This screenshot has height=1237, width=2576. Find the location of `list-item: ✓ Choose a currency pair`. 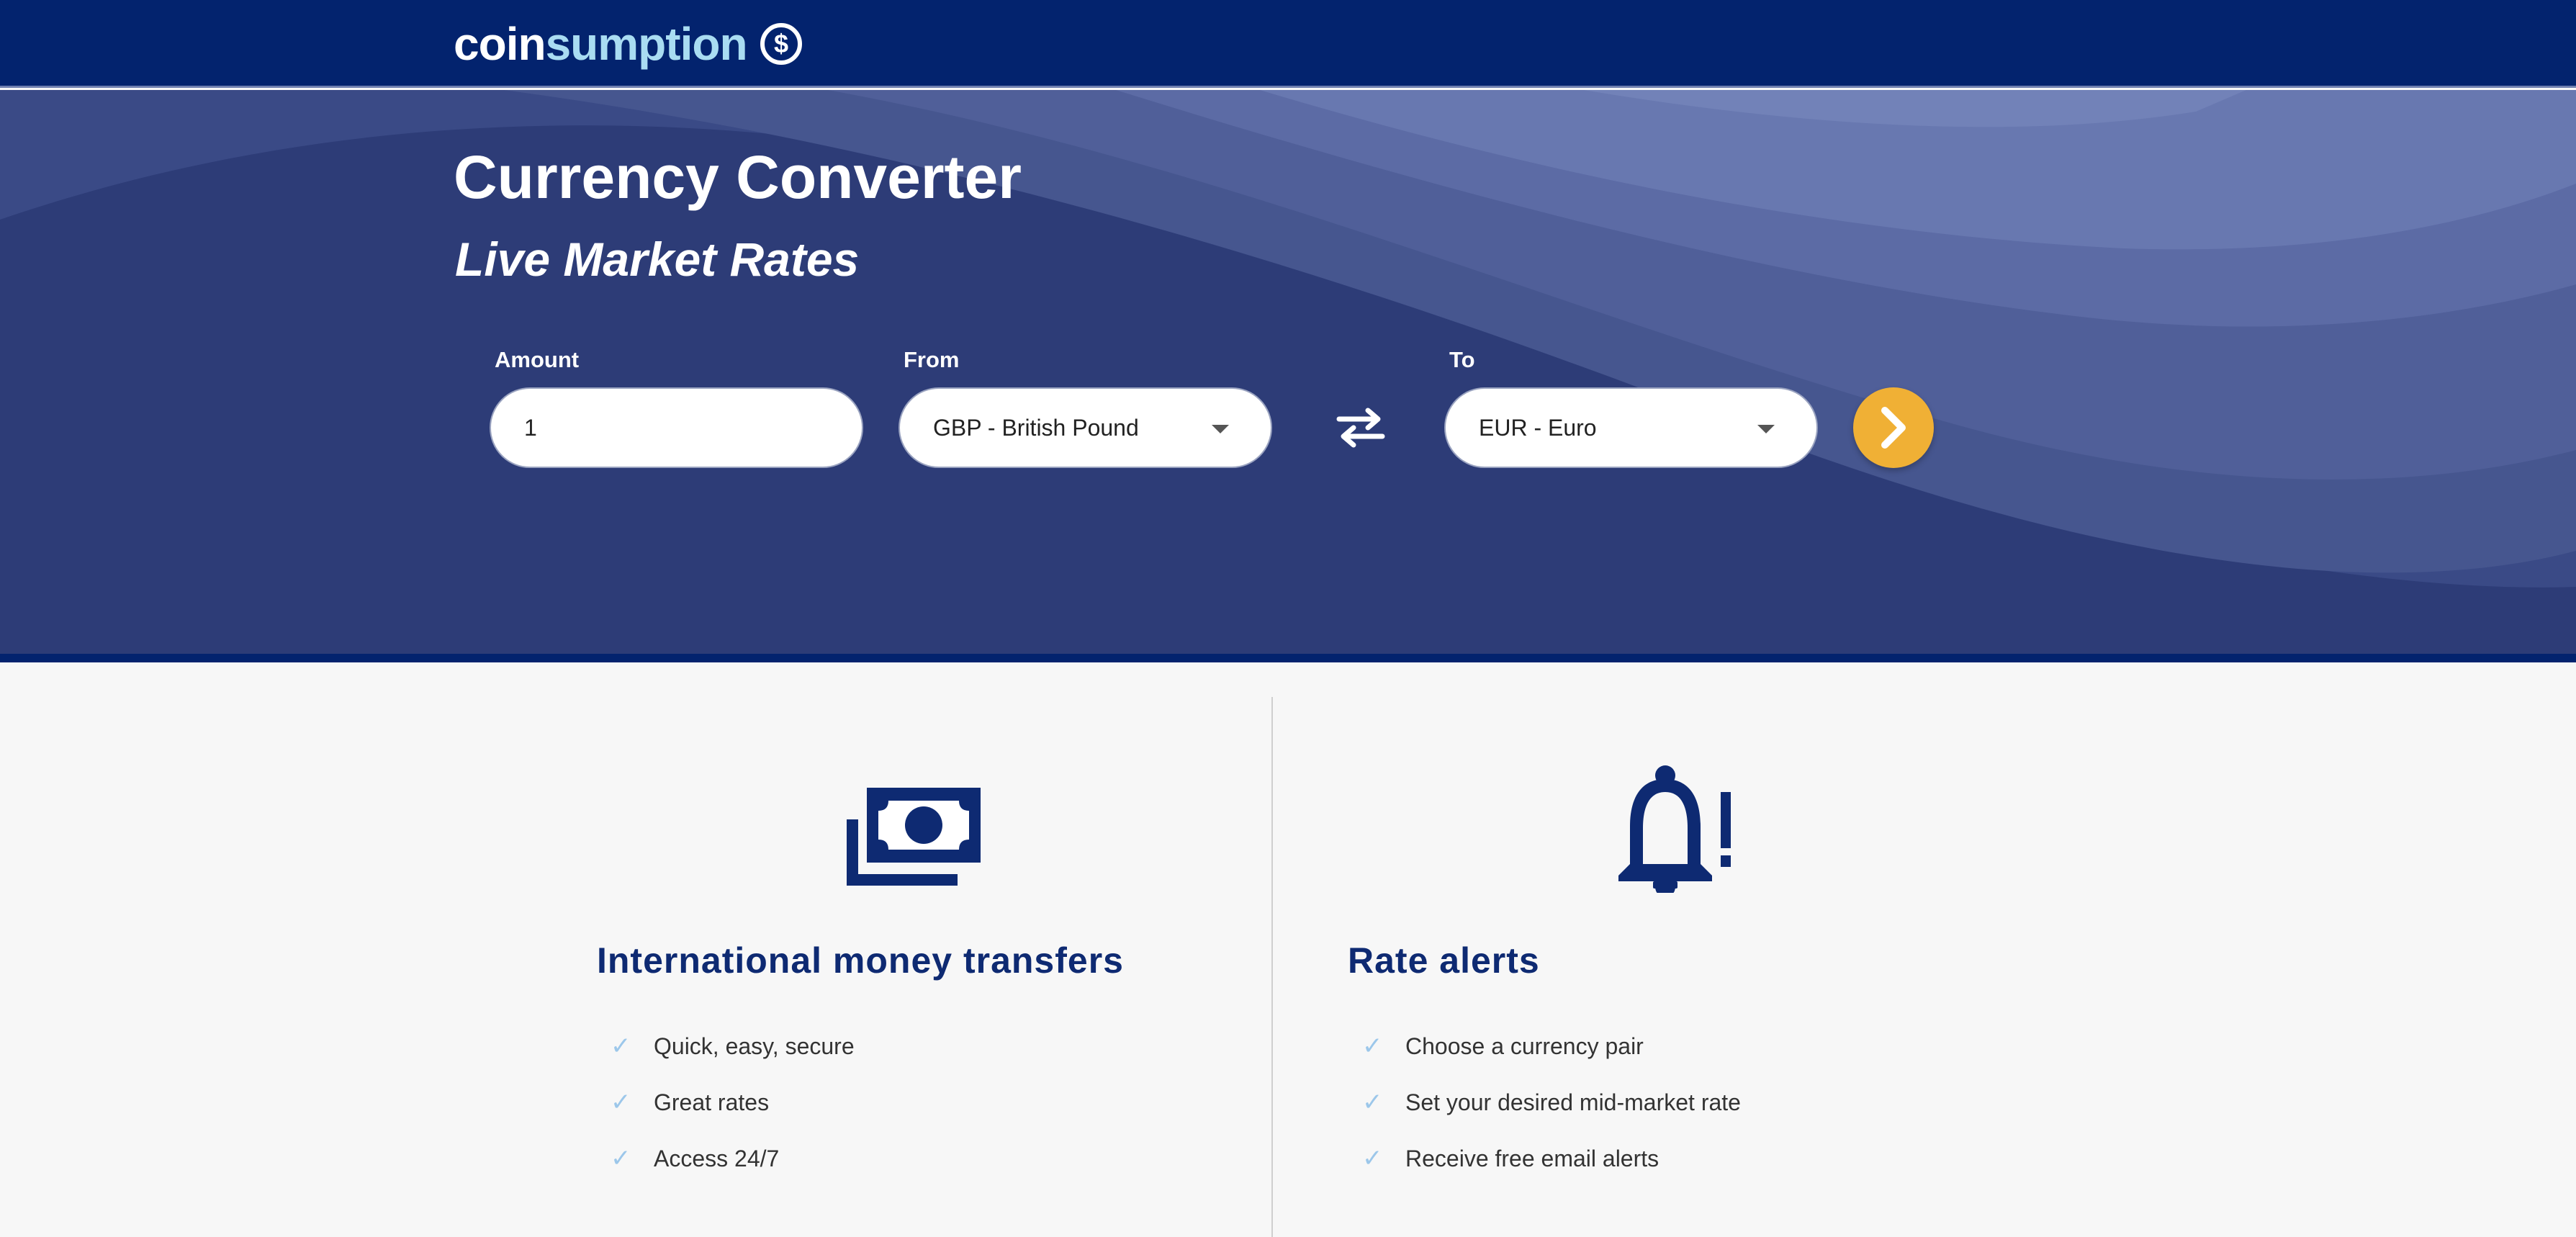

list-item: ✓ Choose a currency pair is located at coordinates (1550, 1046).